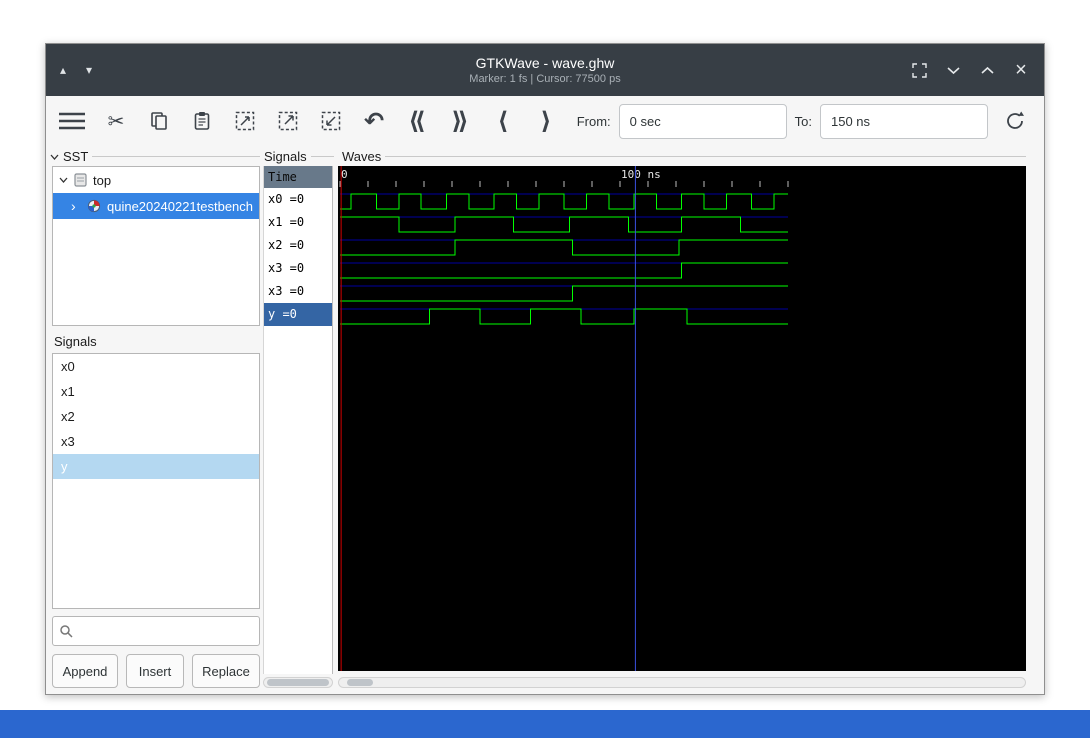 Image resolution: width=1090 pixels, height=738 pixels. I want to click on window-title: GTKWave - wave.ghw, so click(545, 63).